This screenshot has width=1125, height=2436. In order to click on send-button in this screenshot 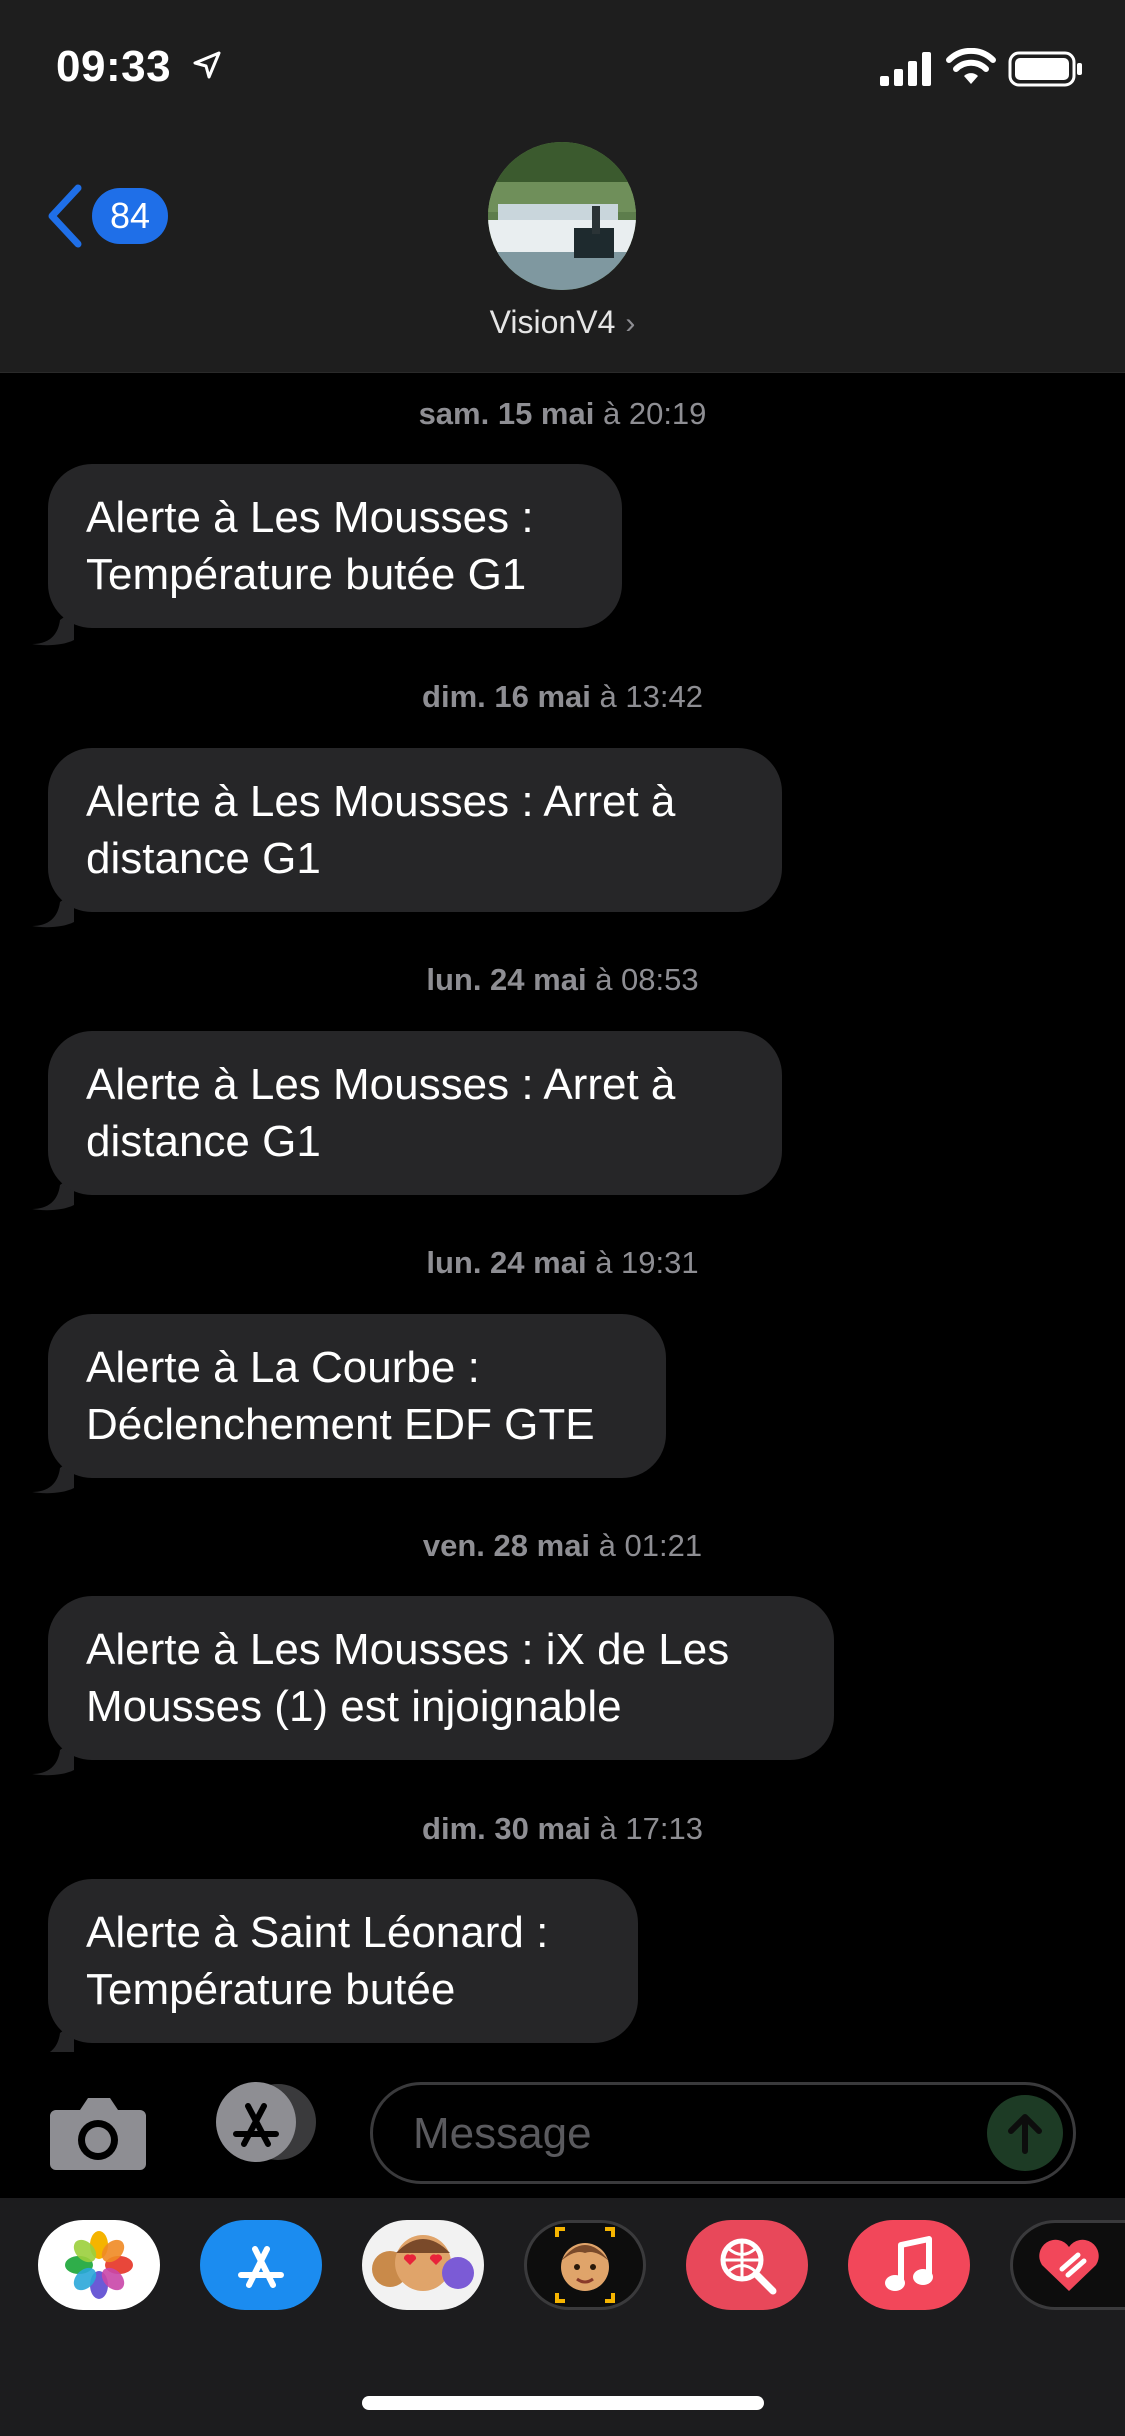, I will do `click(1025, 2133)`.